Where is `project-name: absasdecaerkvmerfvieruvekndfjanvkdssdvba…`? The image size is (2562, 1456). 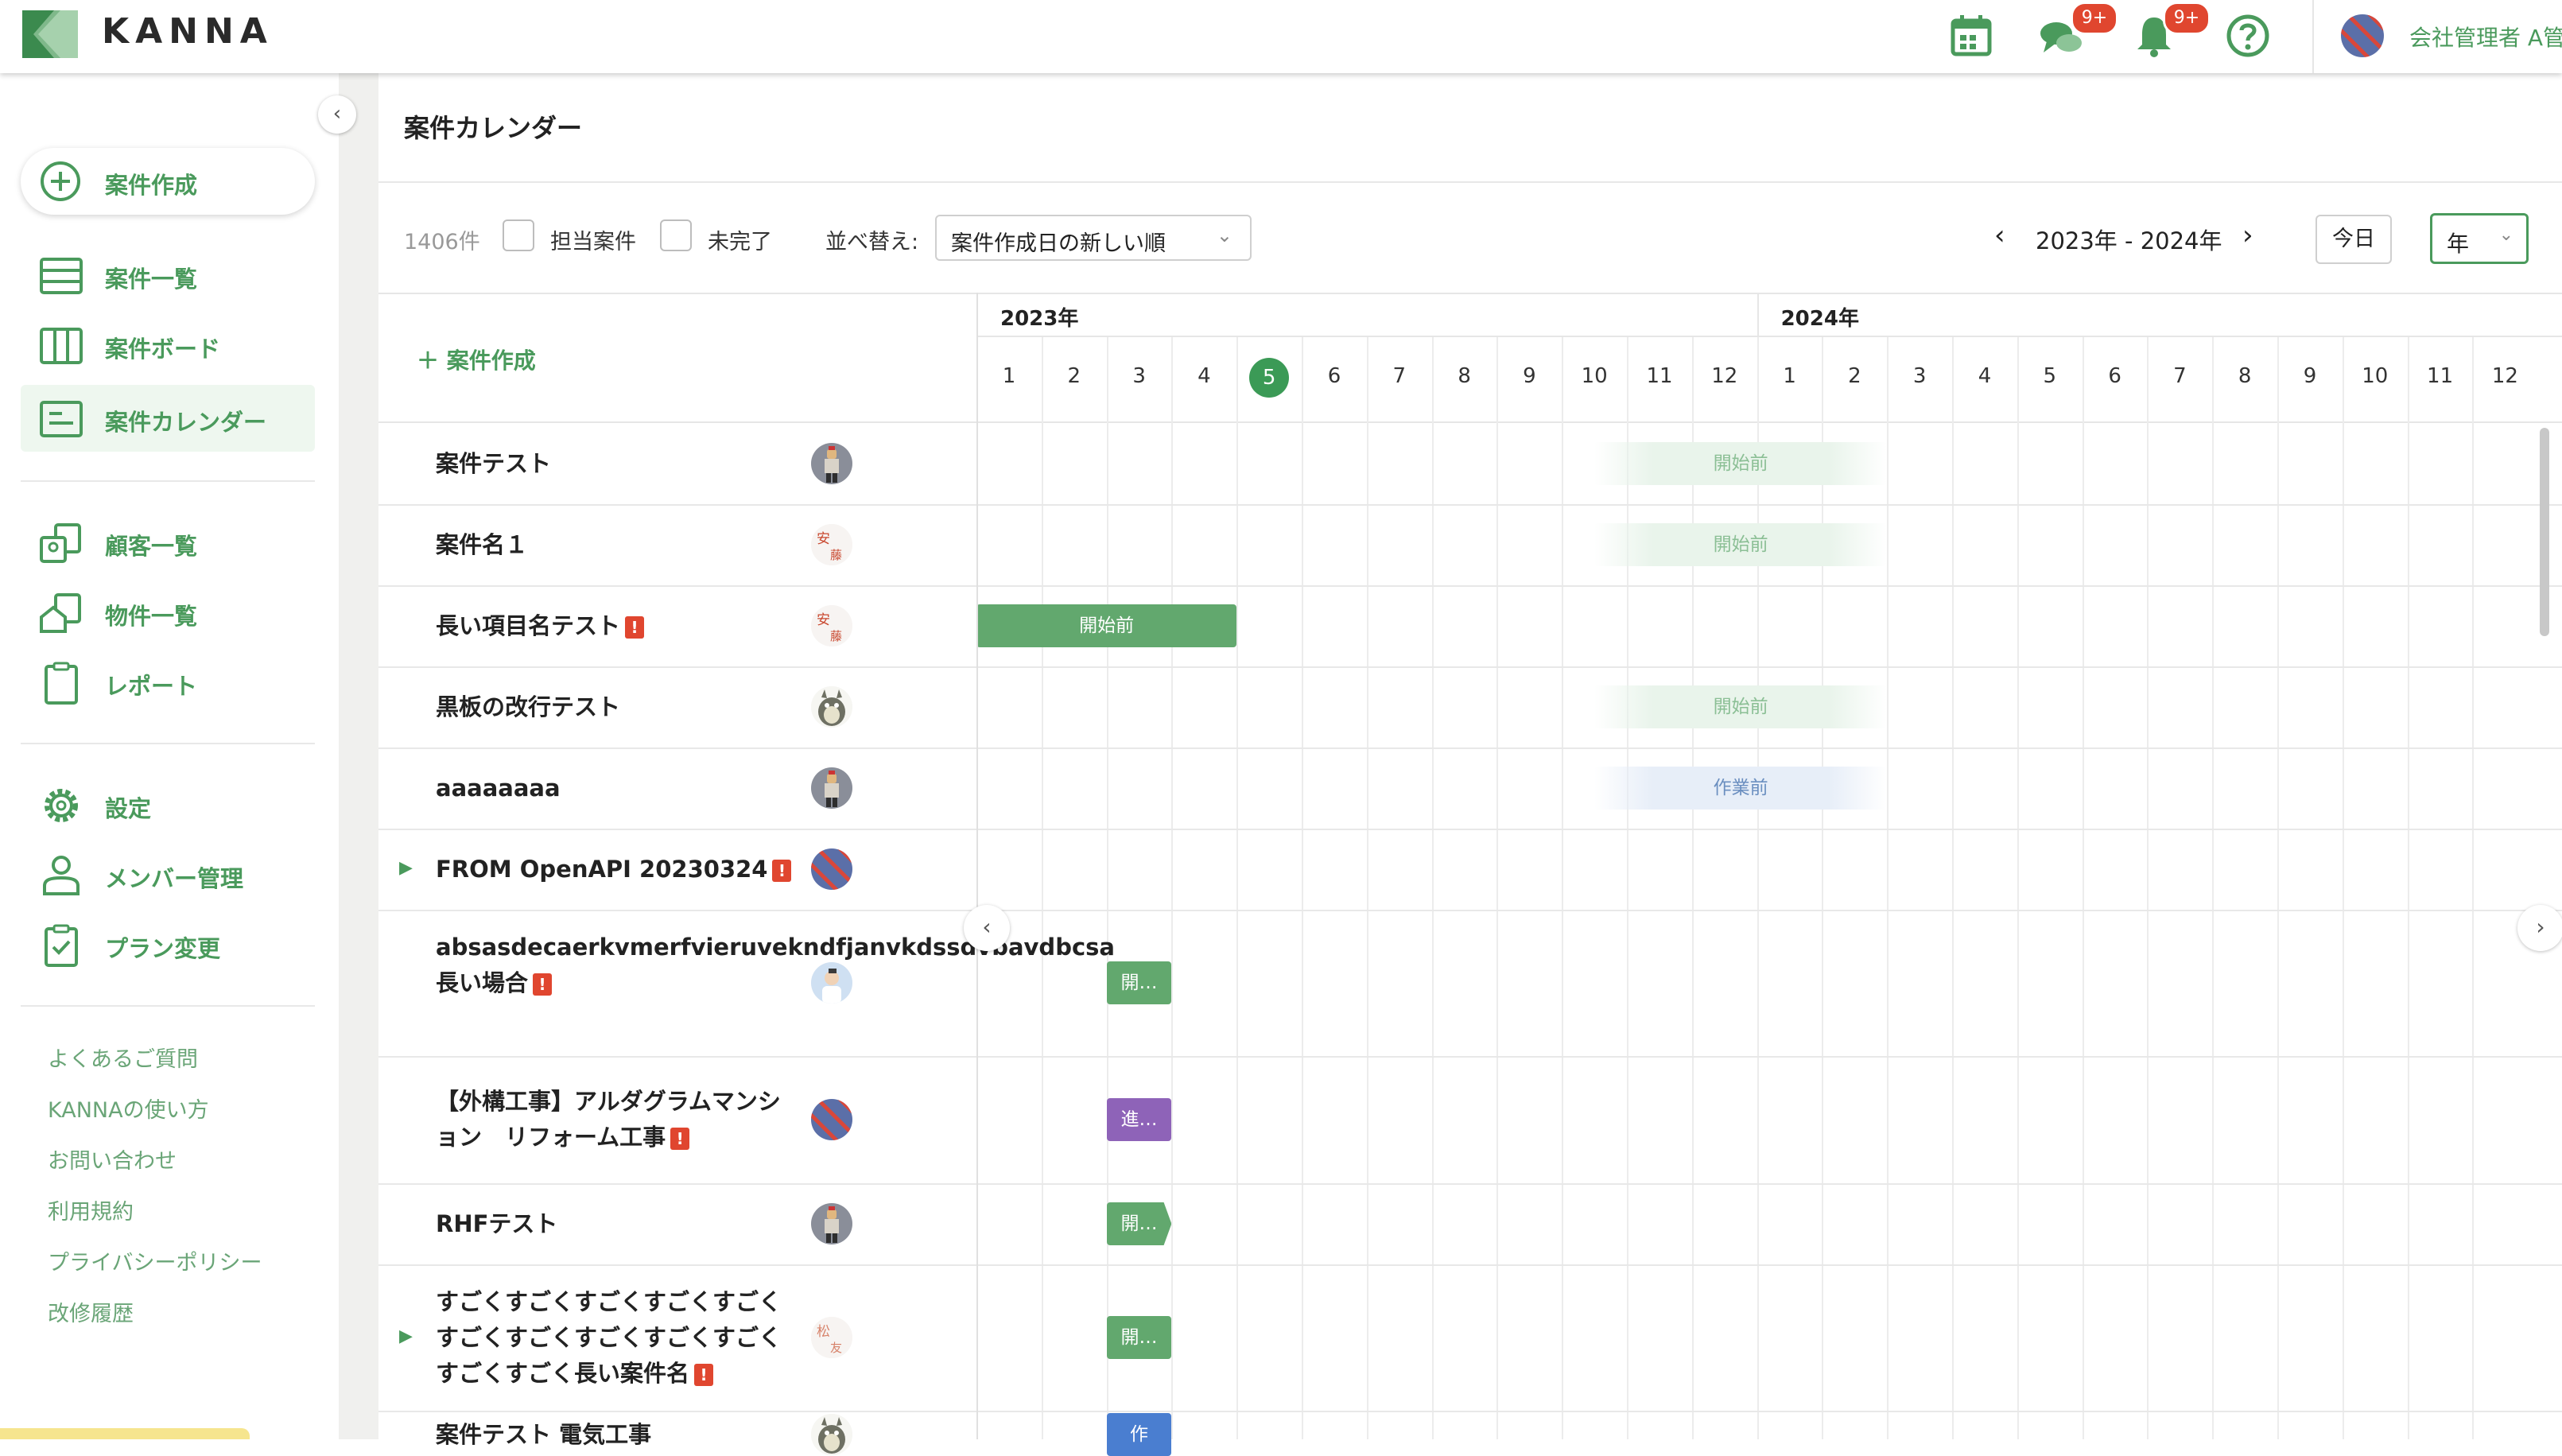 project-name: absasdecaerkvmerfvieruvekndfjanvkdssdvba… is located at coordinates (775, 965).